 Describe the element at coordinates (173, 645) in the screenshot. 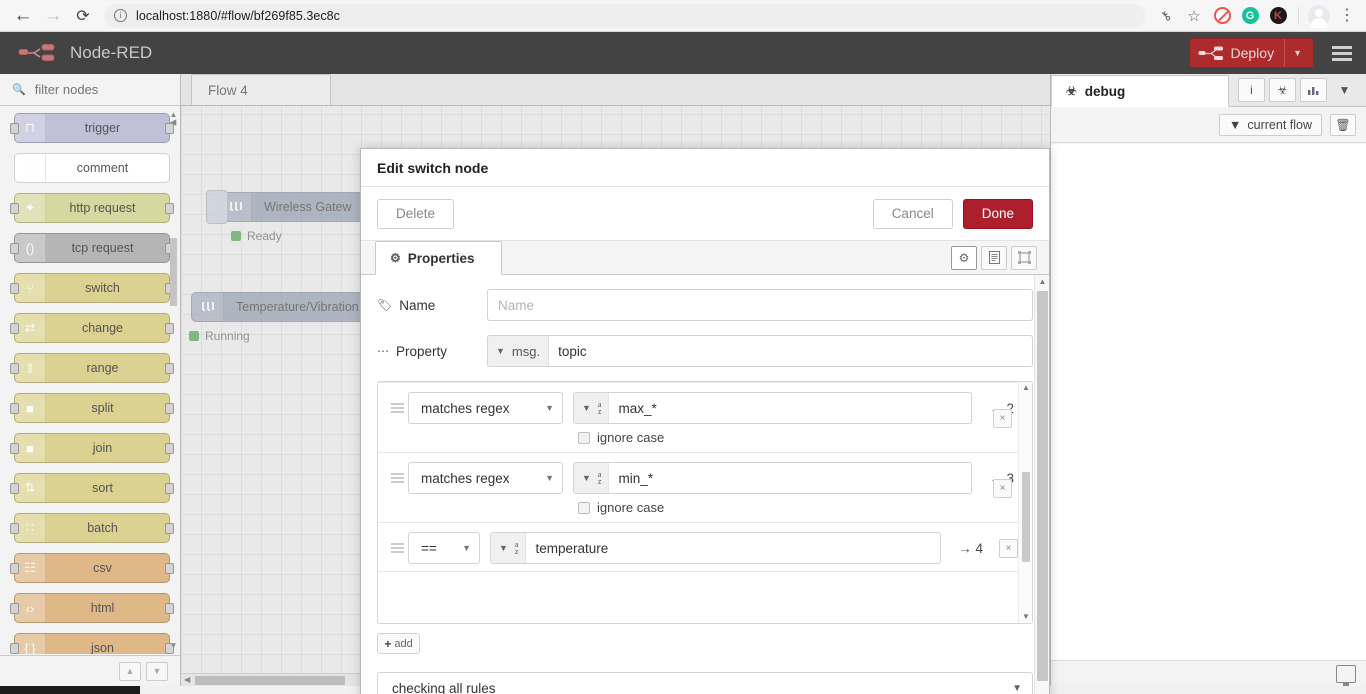

I see `palette-scroll-down-icon: ▼` at that location.